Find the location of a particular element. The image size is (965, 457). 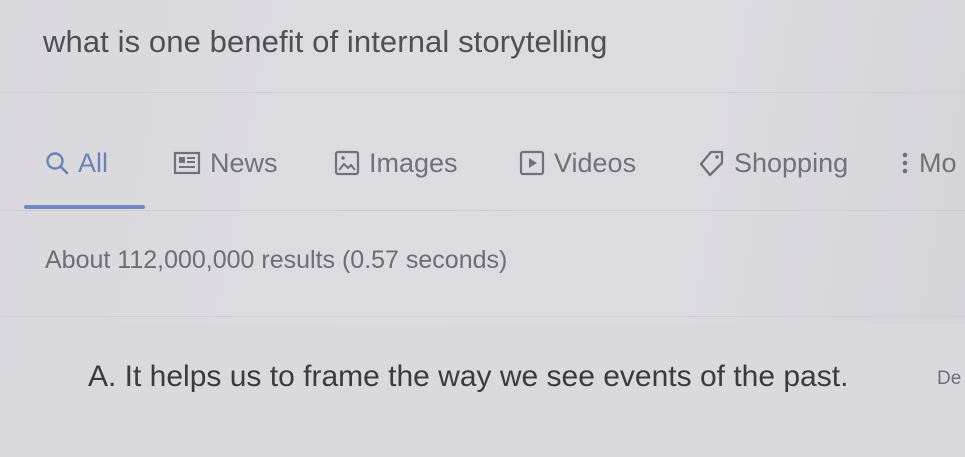

tab-shopping: Shopping is located at coordinates (772, 163).